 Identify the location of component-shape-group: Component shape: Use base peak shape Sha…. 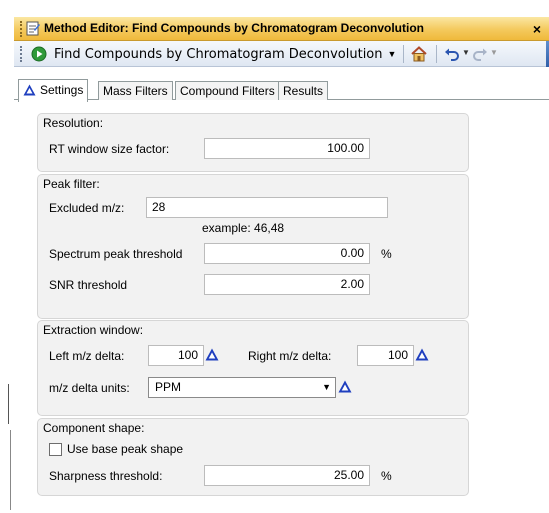
(253, 457).